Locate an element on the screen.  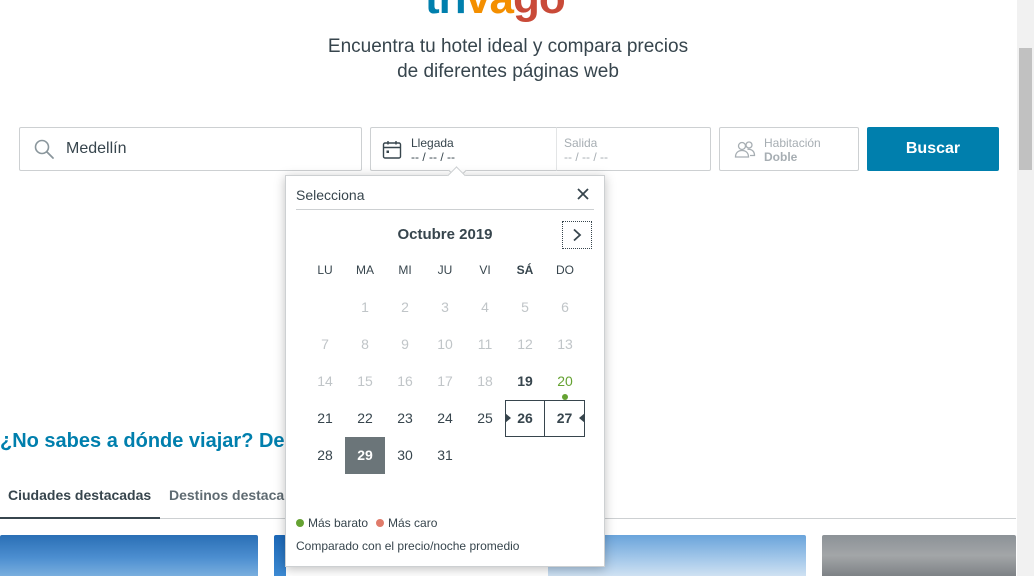
tab-featured-cities: Ciudades destacadas is located at coordinates (80, 498).